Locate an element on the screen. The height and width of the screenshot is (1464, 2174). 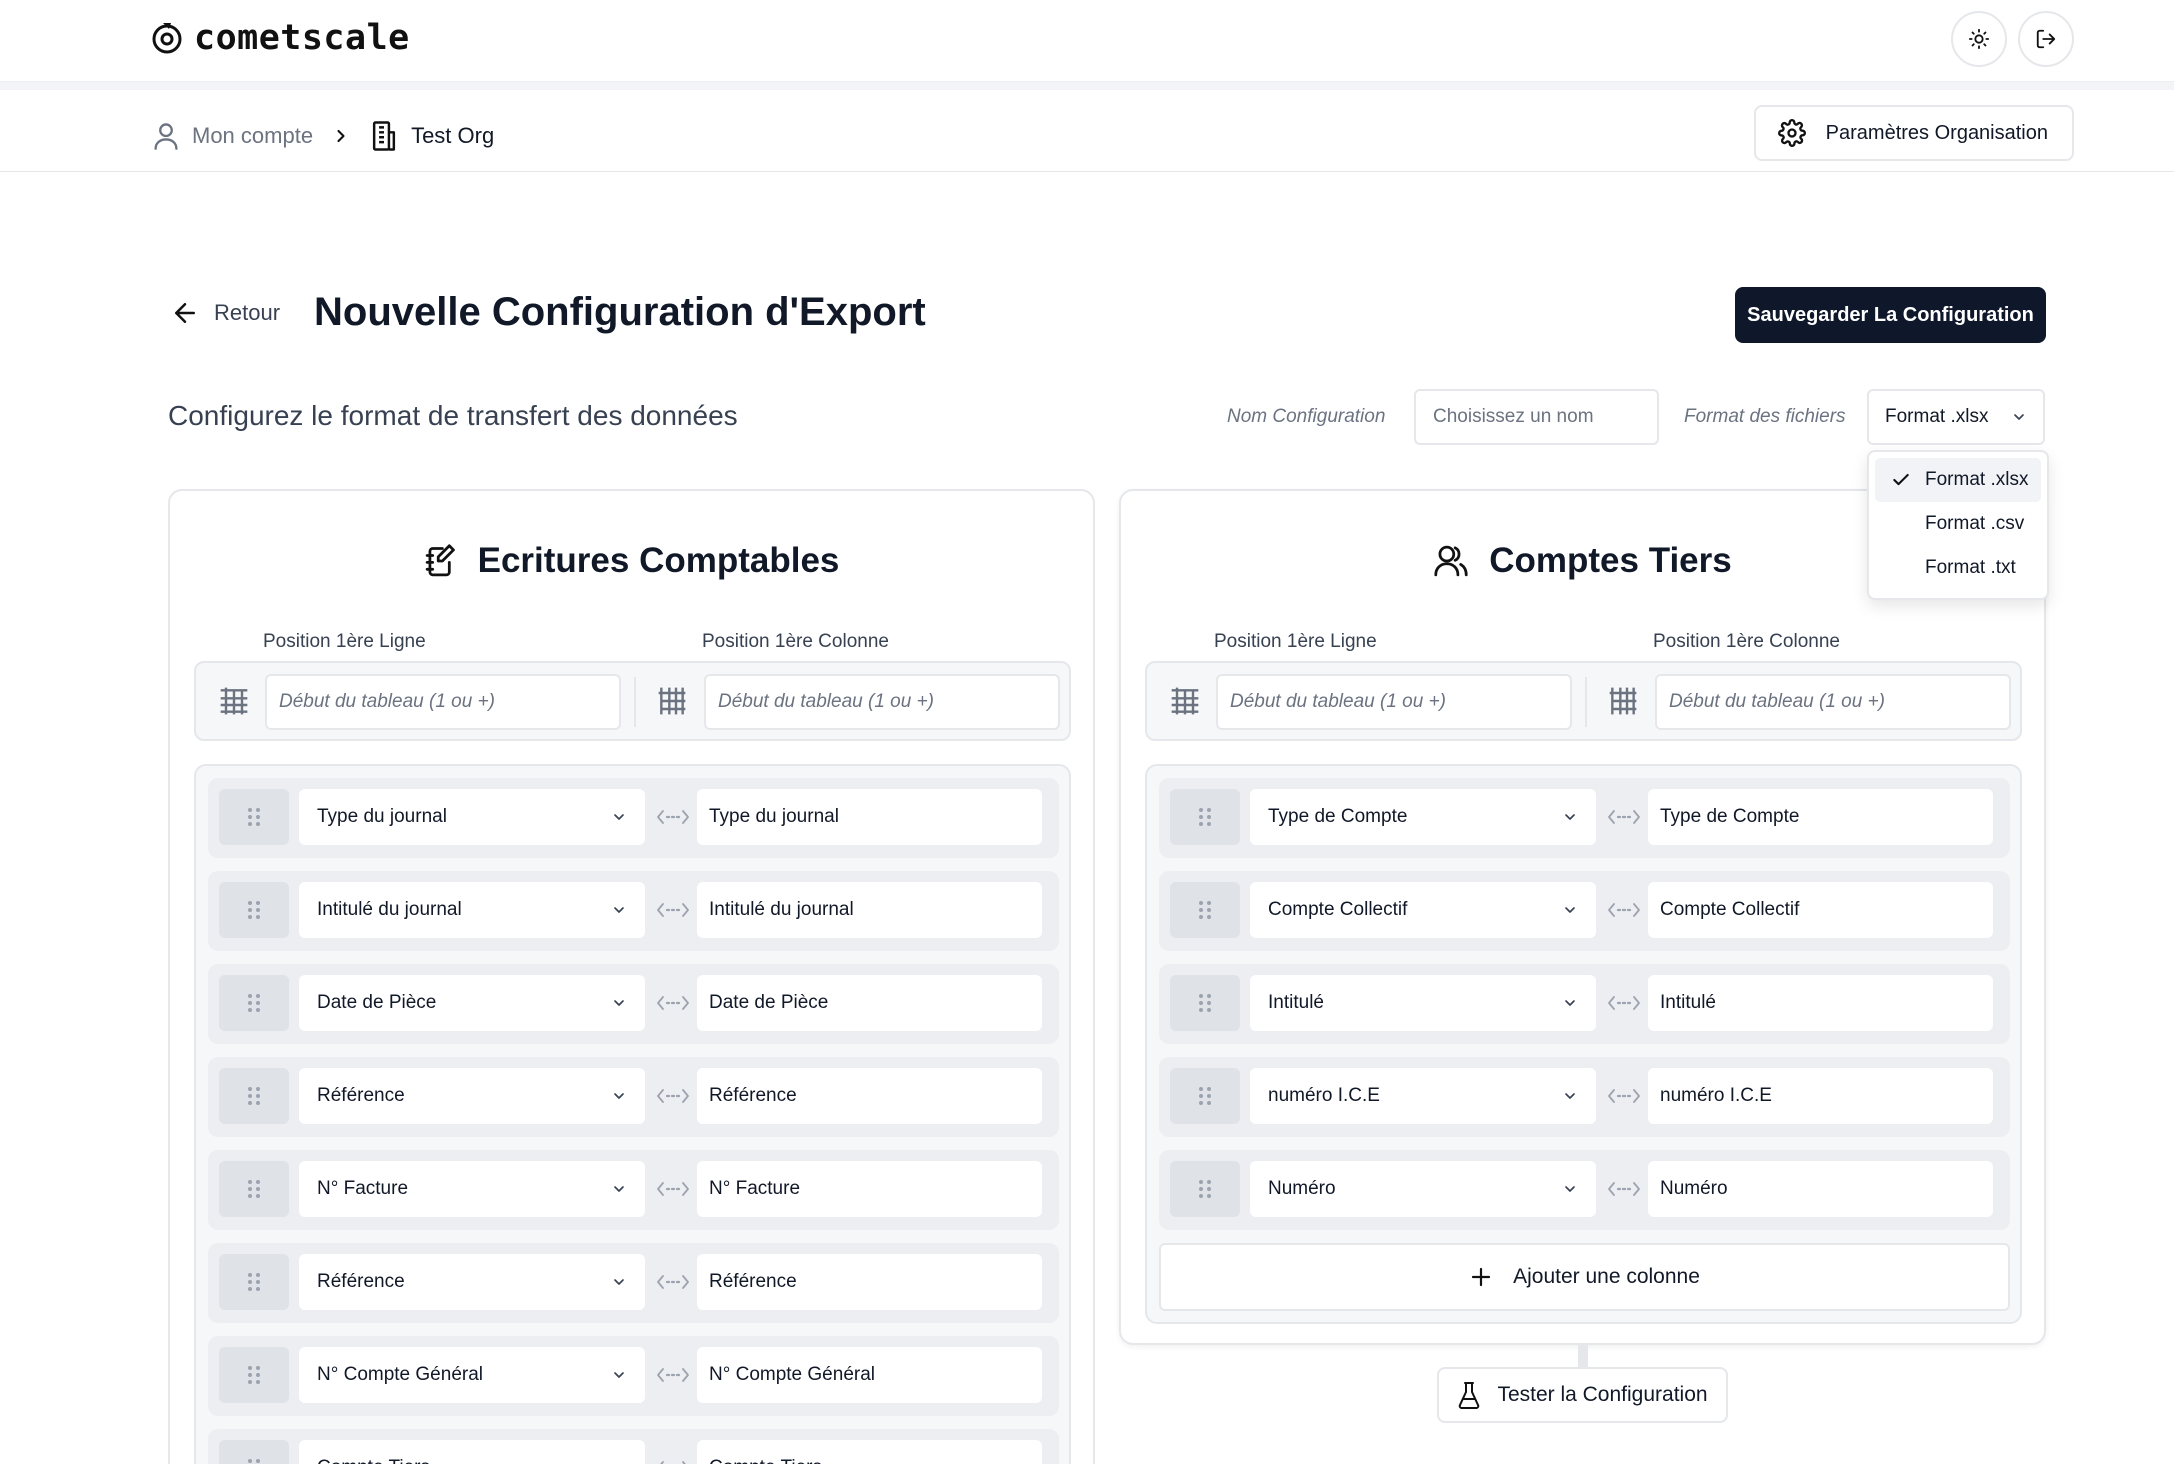
breadcrumb-account-link: Mon compte is located at coordinates (252, 136).